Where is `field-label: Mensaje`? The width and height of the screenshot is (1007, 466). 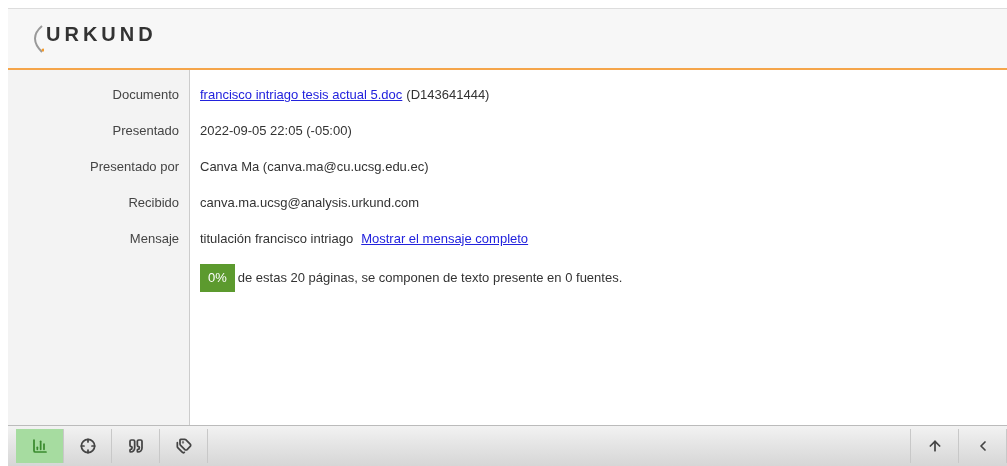
field-label: Mensaje is located at coordinates (154, 239).